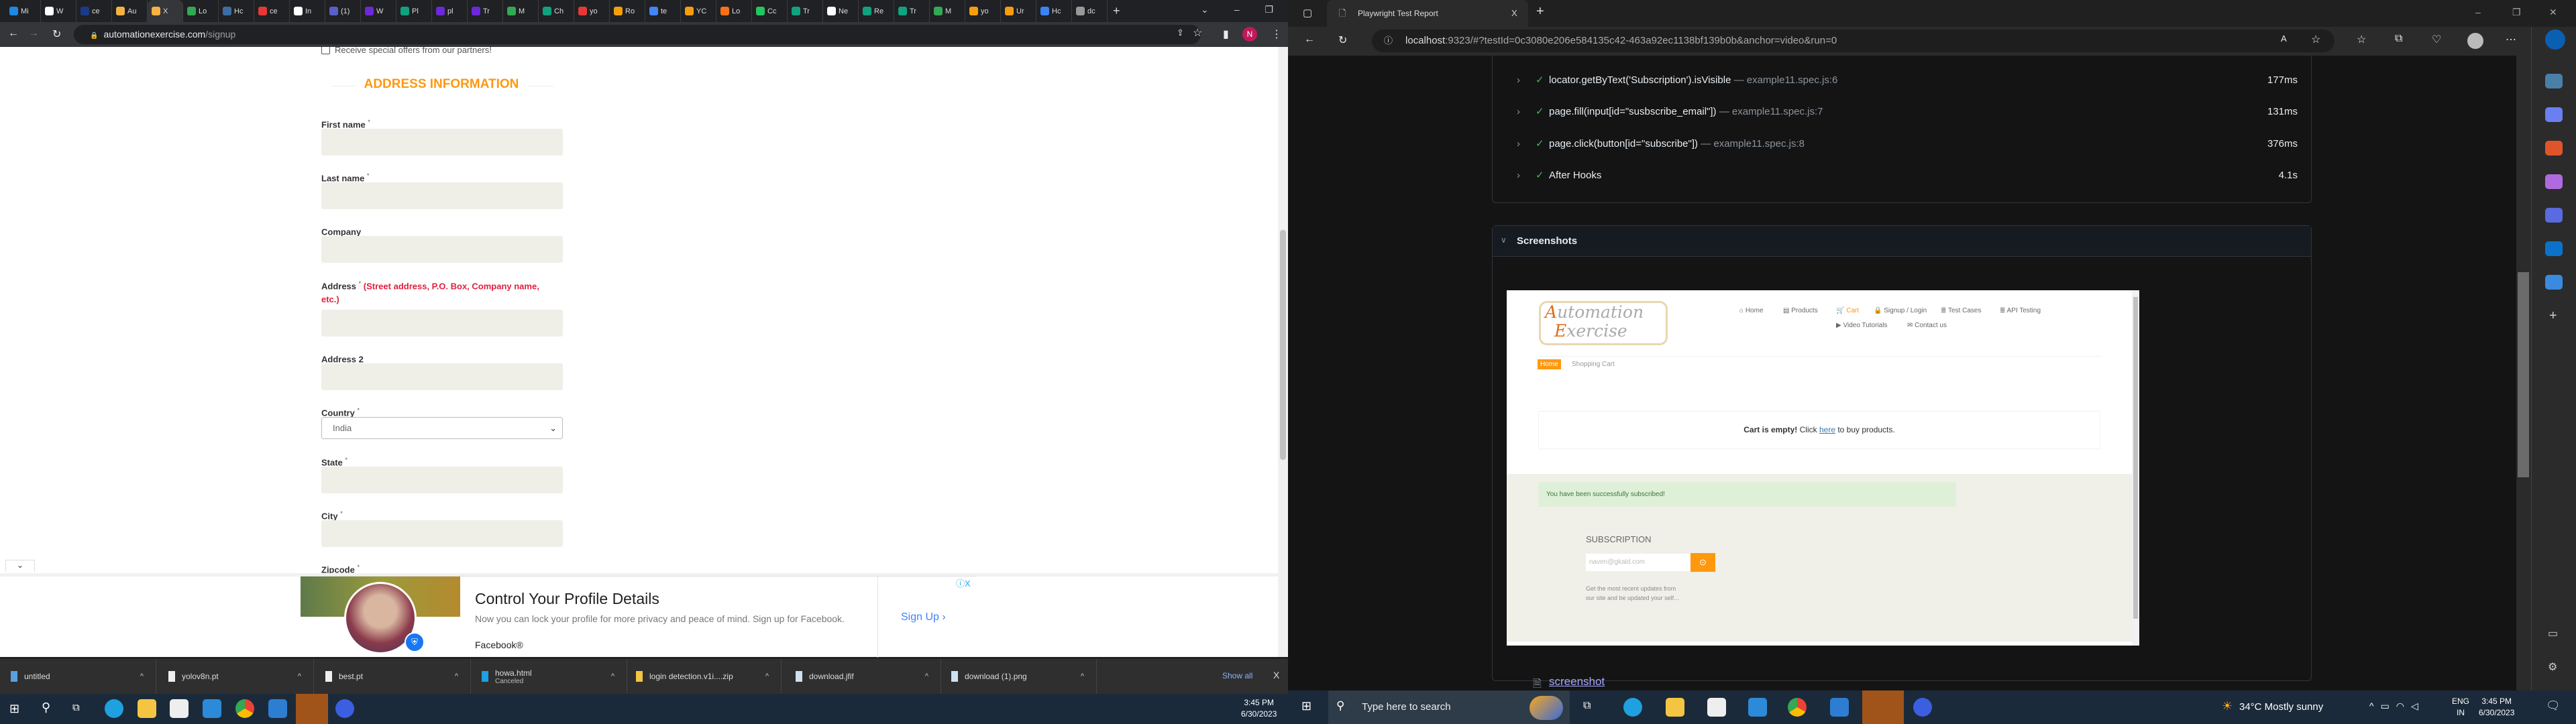  What do you see at coordinates (46, 708) in the screenshot?
I see `search-icon: ⚲` at bounding box center [46, 708].